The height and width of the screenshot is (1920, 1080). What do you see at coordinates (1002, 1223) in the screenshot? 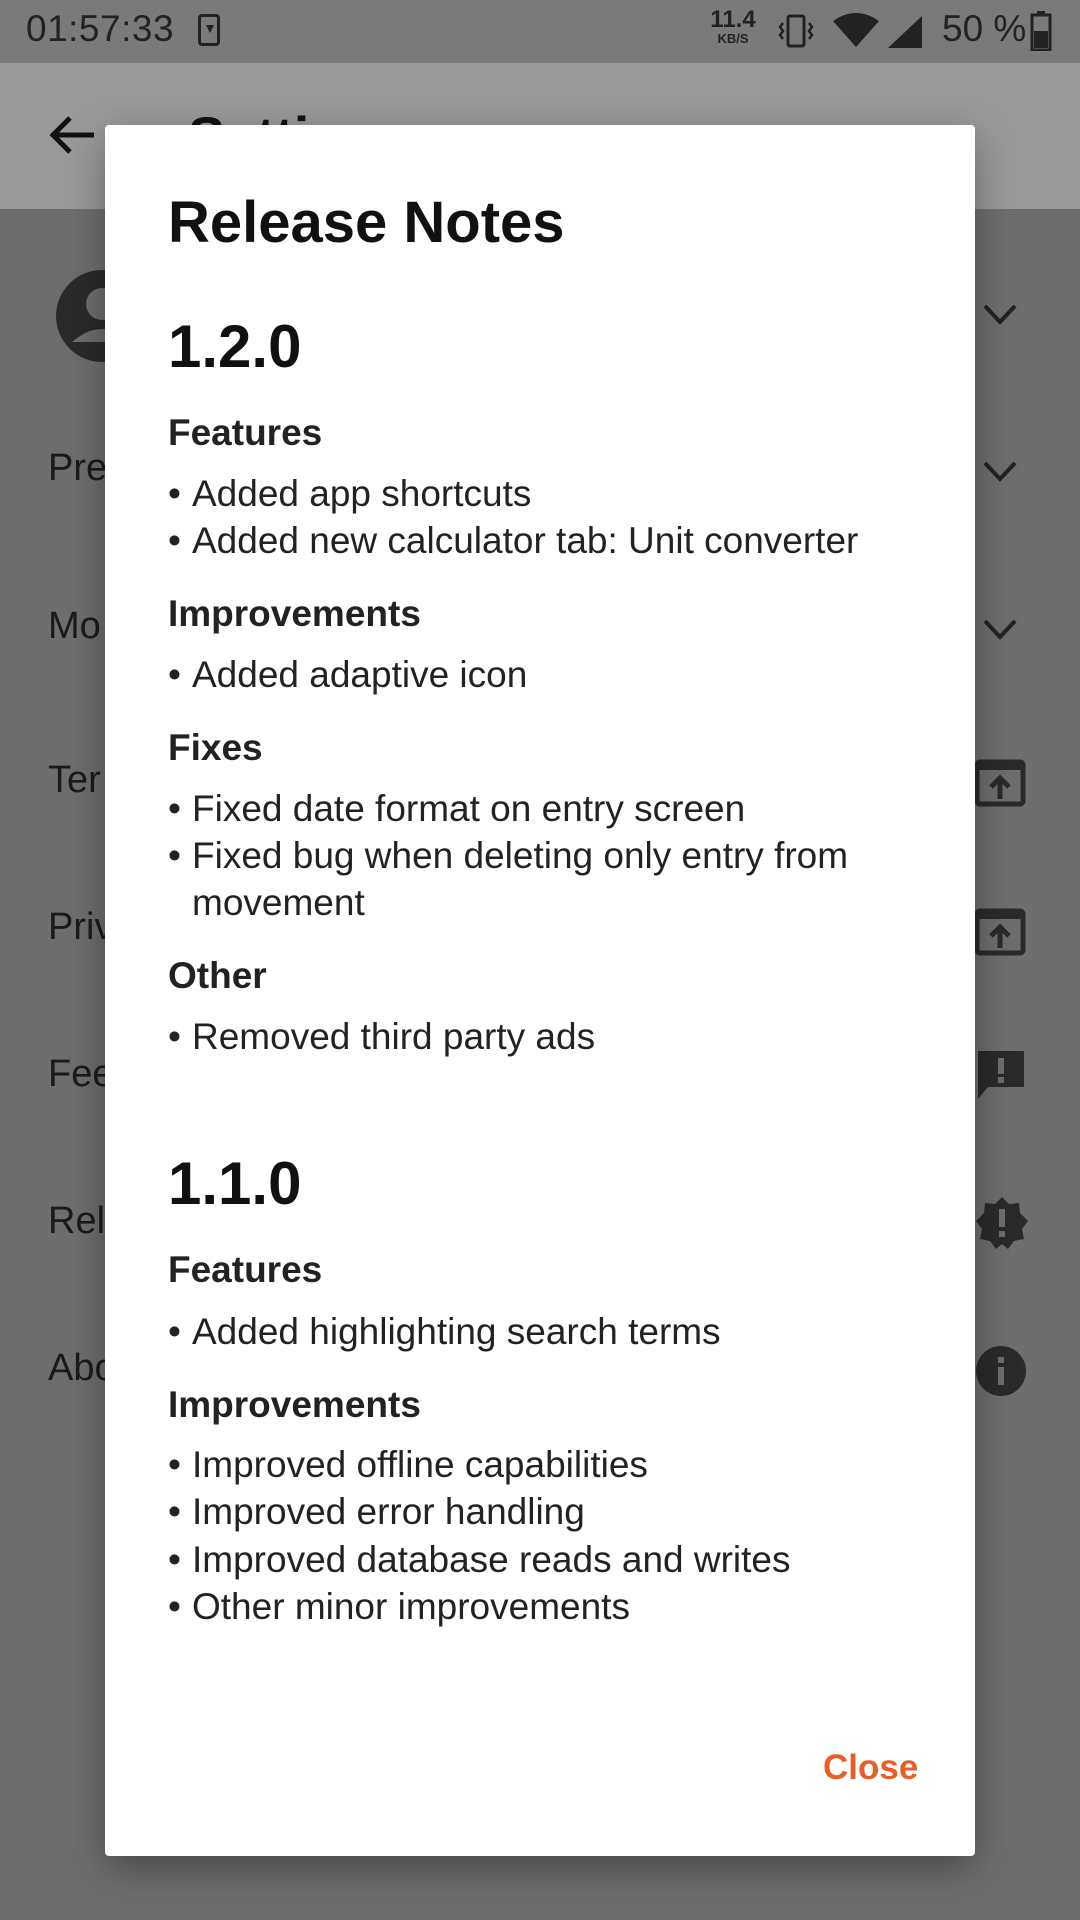
I see `new-releases-icon` at bounding box center [1002, 1223].